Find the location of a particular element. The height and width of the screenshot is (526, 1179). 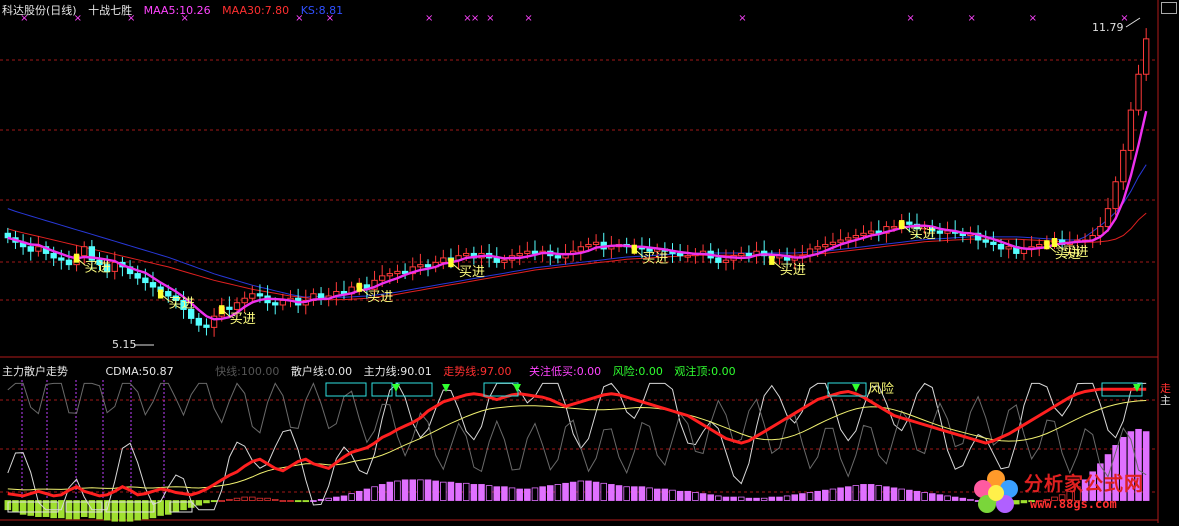

watch-buy-readout: 关注低买:0.00 is located at coordinates (565, 371).